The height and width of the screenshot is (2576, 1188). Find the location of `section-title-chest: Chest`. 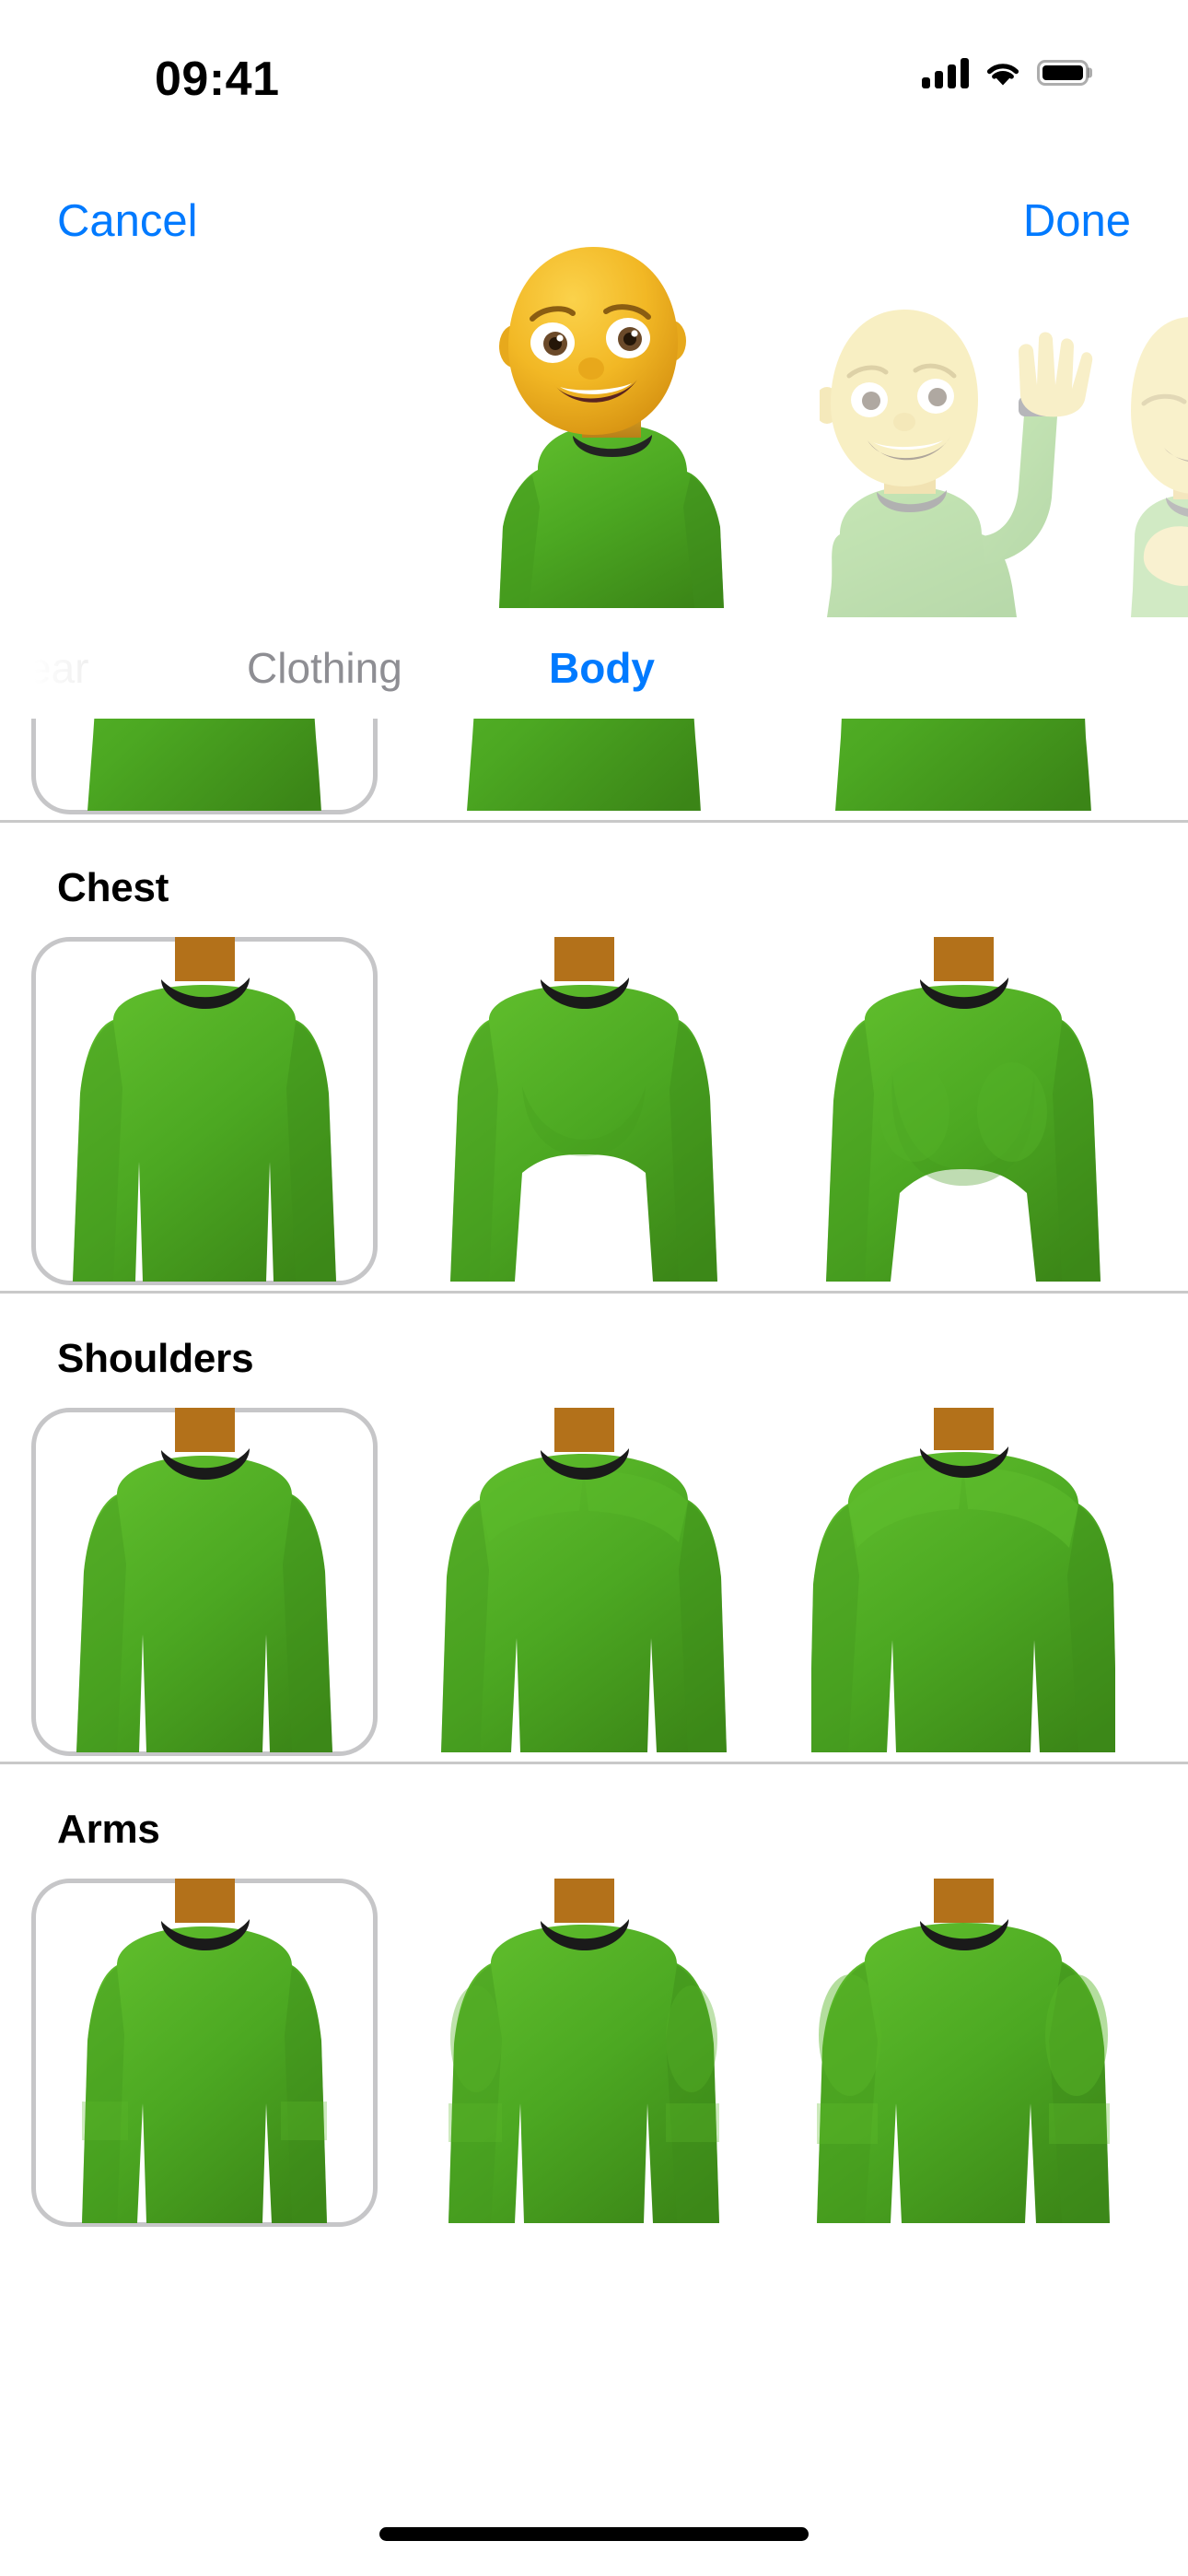

section-title-chest: Chest is located at coordinates (113, 887).